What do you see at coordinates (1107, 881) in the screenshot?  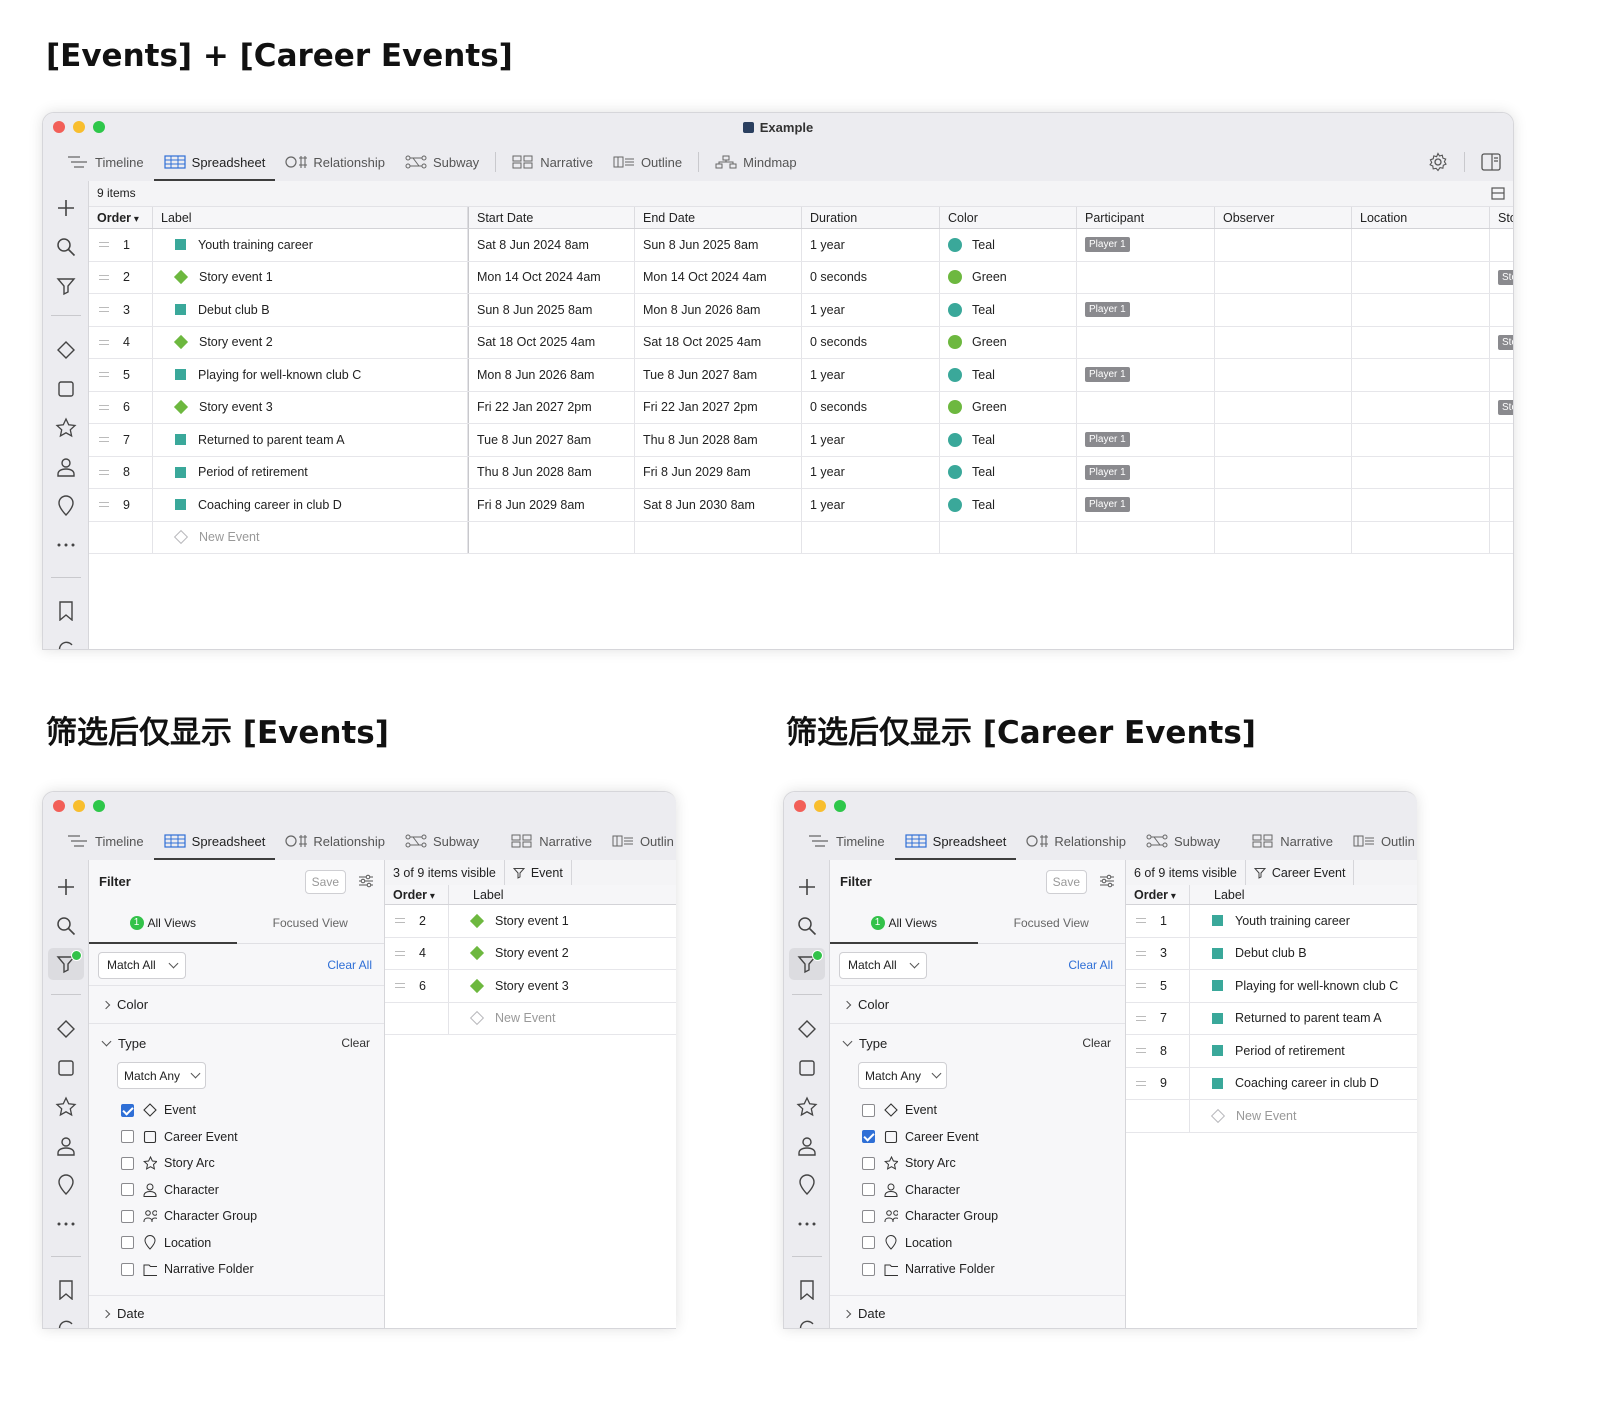 I see `filter-options-icon` at bounding box center [1107, 881].